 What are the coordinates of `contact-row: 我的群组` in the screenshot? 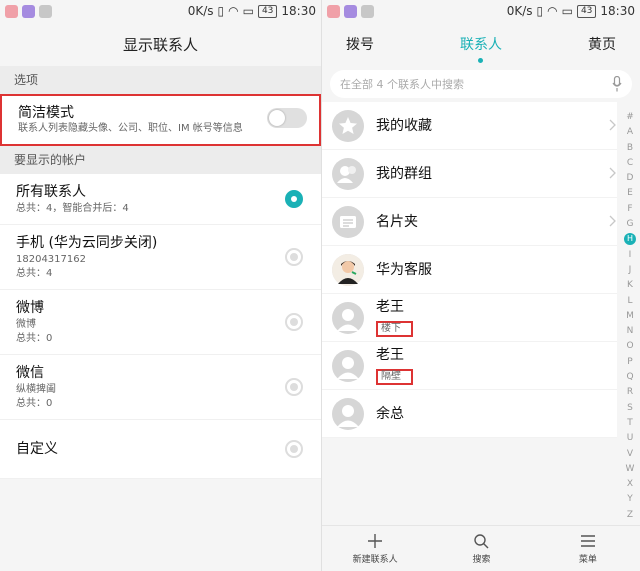 It's located at (469, 174).